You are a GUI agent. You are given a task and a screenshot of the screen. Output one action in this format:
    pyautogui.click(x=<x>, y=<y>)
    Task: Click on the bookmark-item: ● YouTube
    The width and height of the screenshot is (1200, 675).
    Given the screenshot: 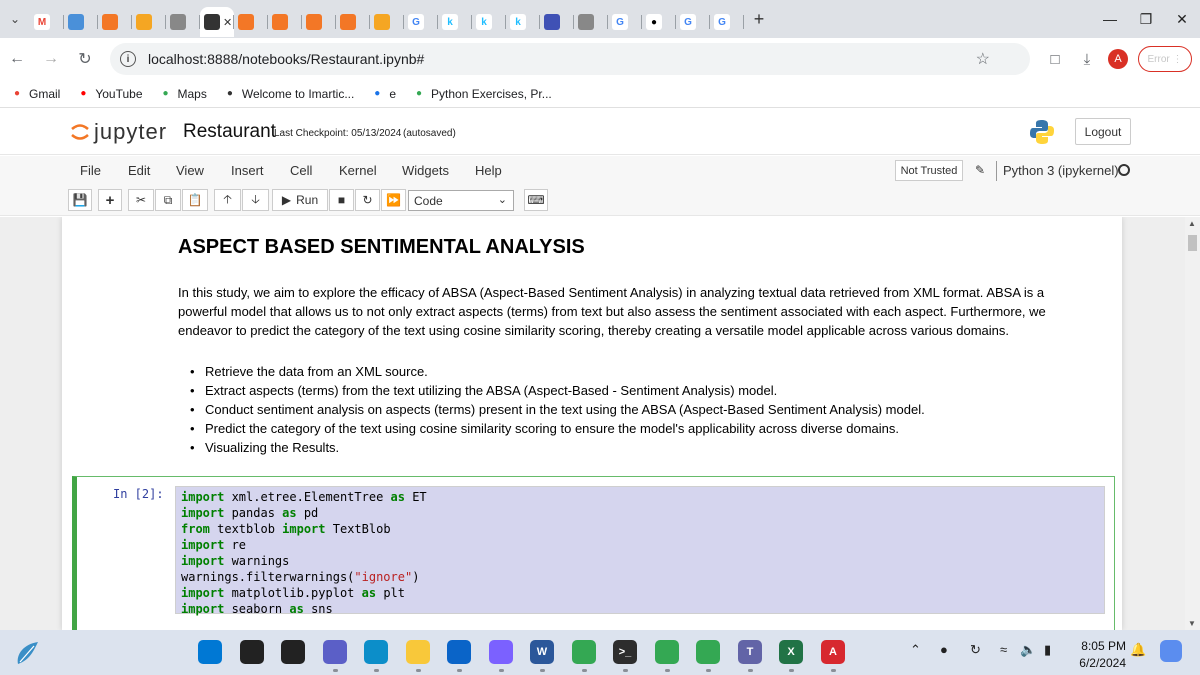 What is the action you would take?
    pyautogui.click(x=109, y=94)
    